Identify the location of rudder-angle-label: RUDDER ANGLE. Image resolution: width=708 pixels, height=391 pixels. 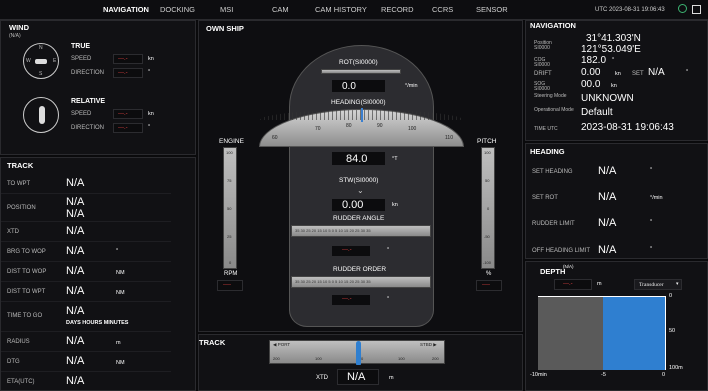
(359, 218).